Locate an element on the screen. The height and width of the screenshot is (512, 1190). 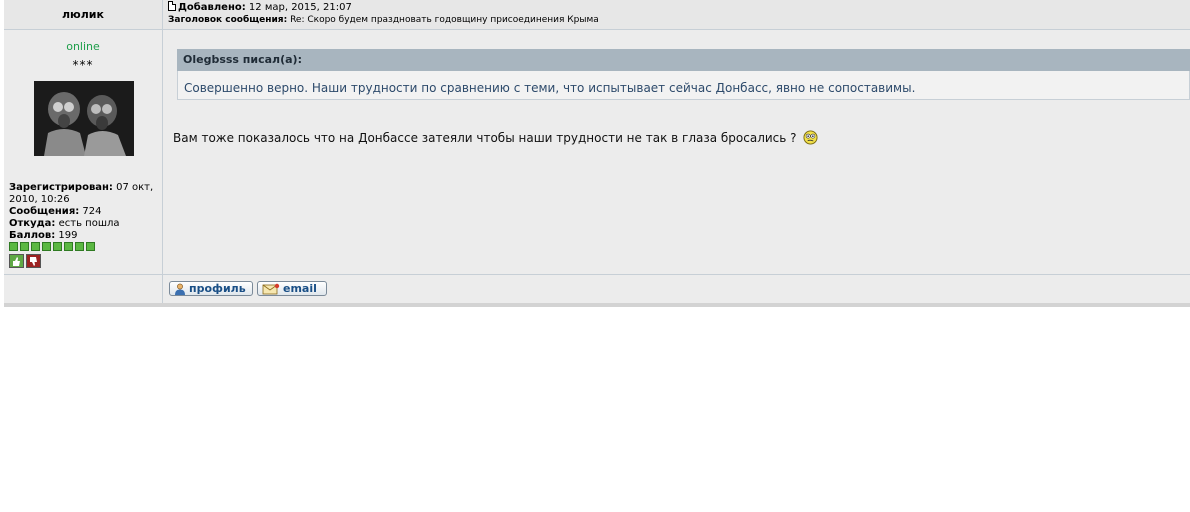
from-row: Откуда: есть пошла is located at coordinates (84, 224).